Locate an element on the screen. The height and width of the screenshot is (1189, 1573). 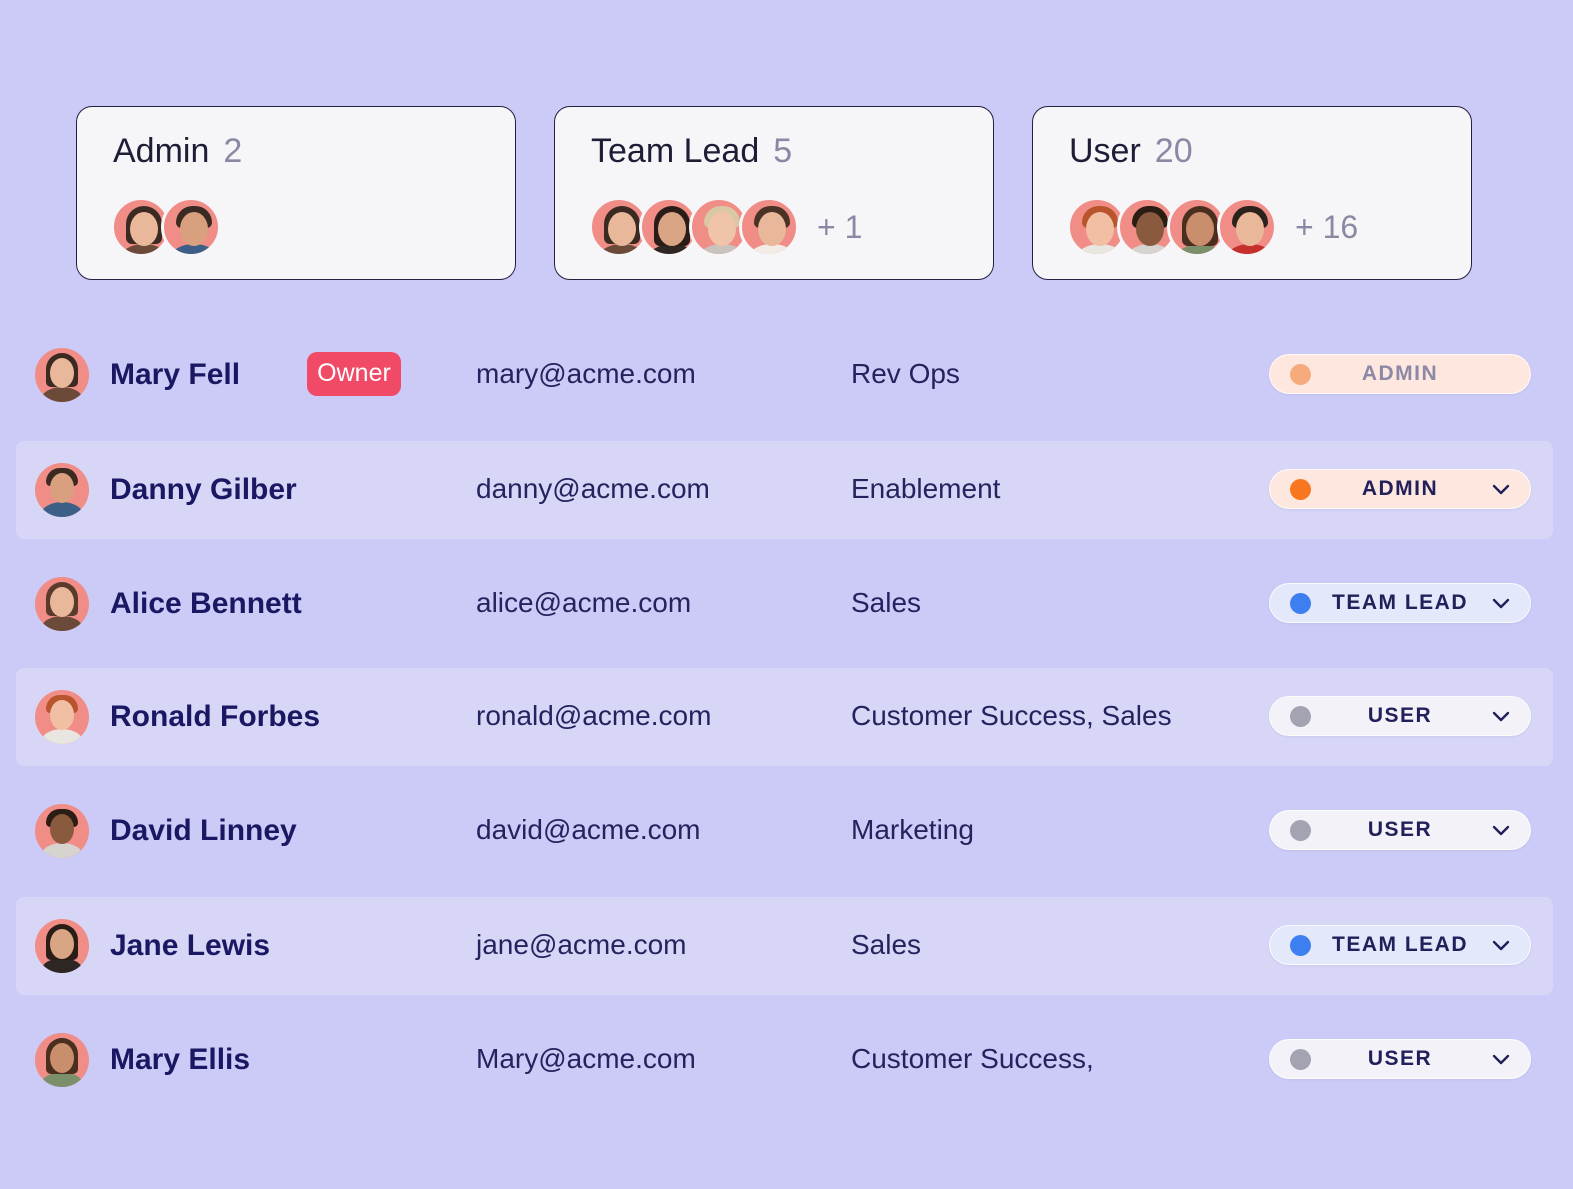
role-select: ADMIN is located at coordinates (1400, 489).